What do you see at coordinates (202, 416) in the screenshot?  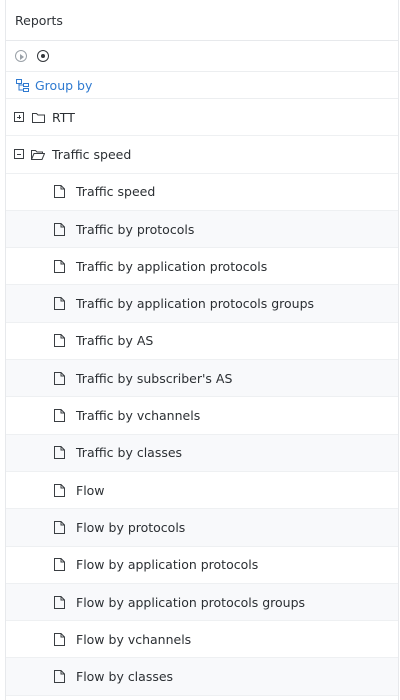 I see `report-item: Traffic by vchannels` at bounding box center [202, 416].